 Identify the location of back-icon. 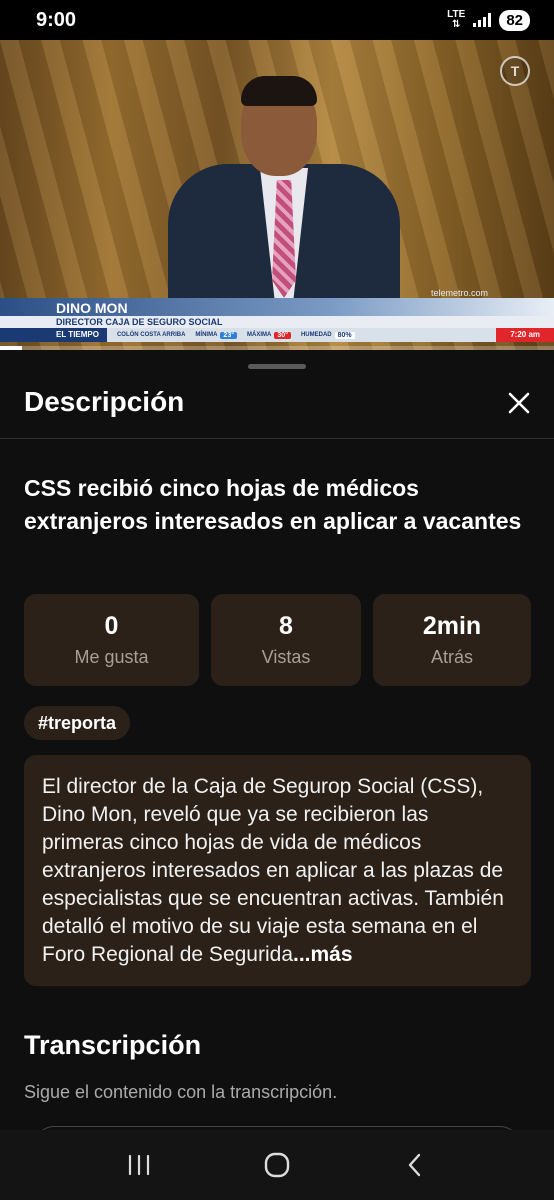
(414, 1165).